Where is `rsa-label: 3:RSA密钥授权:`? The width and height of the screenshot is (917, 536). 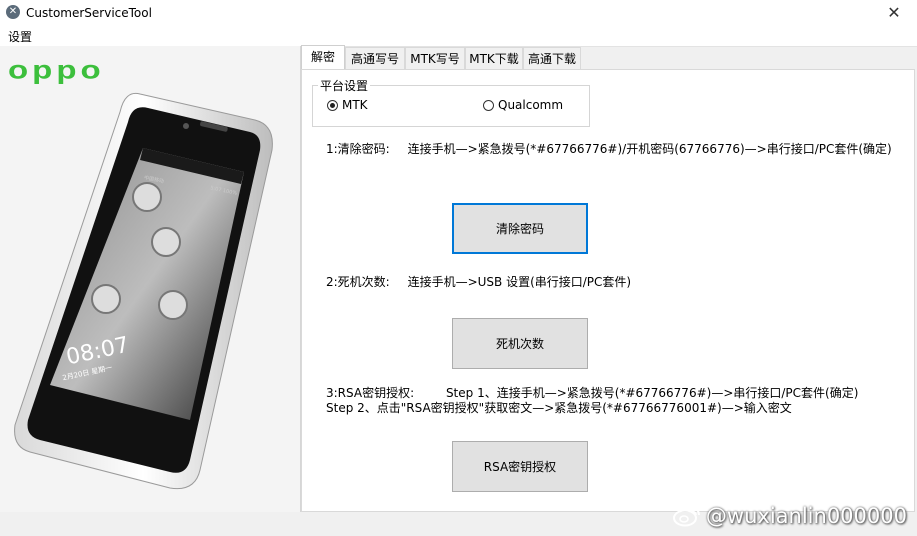 rsa-label: 3:RSA密钥授权: is located at coordinates (370, 393).